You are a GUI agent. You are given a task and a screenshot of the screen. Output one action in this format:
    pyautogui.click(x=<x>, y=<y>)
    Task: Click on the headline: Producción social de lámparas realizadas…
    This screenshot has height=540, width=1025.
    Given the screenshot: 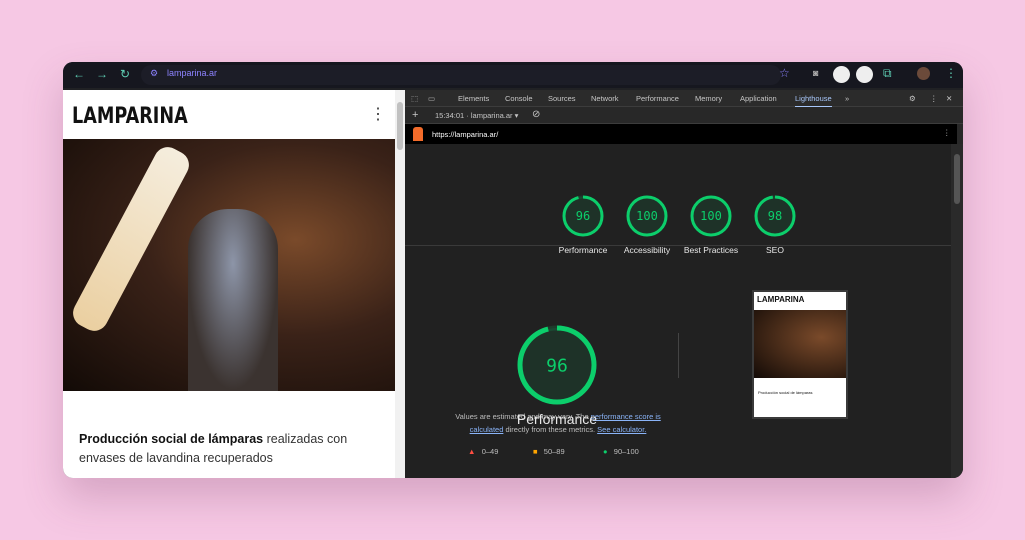 What is the action you would take?
    pyautogui.click(x=229, y=449)
    